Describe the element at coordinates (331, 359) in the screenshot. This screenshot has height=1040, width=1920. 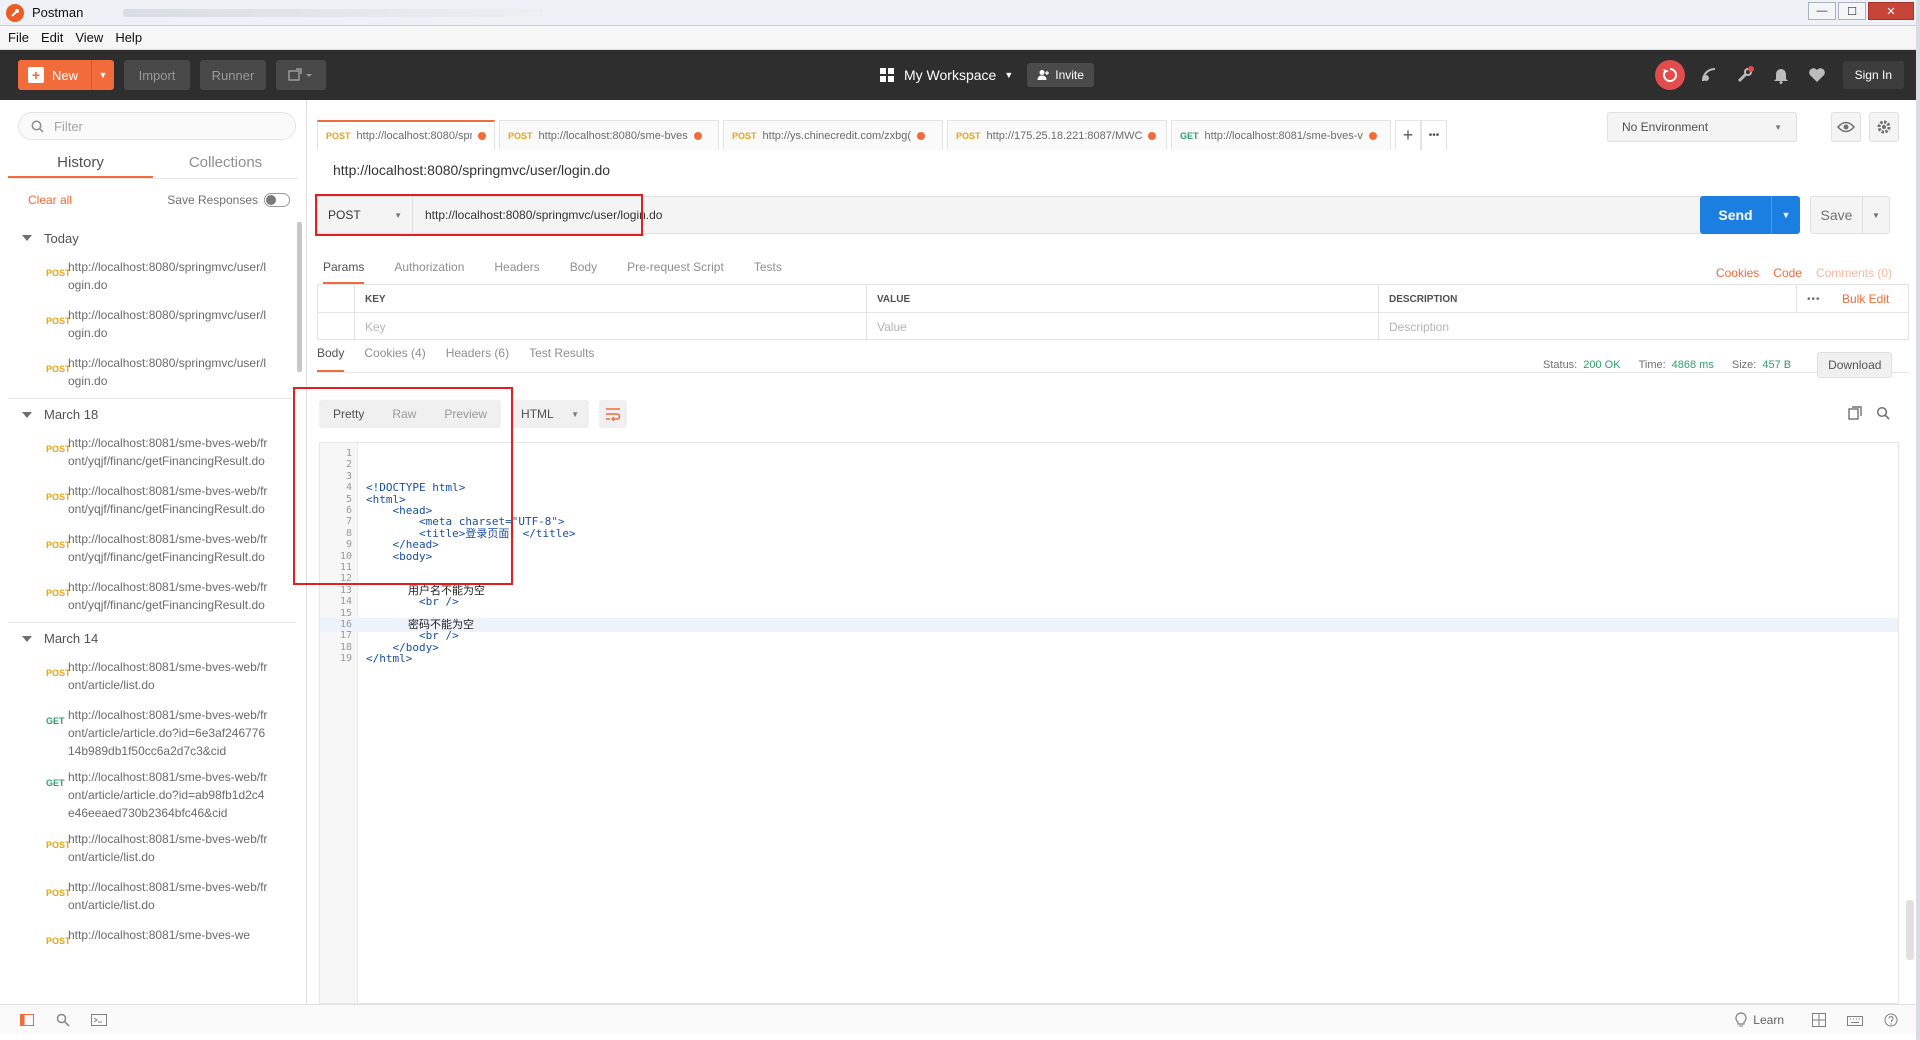
I see `response-tab-body: Body` at that location.